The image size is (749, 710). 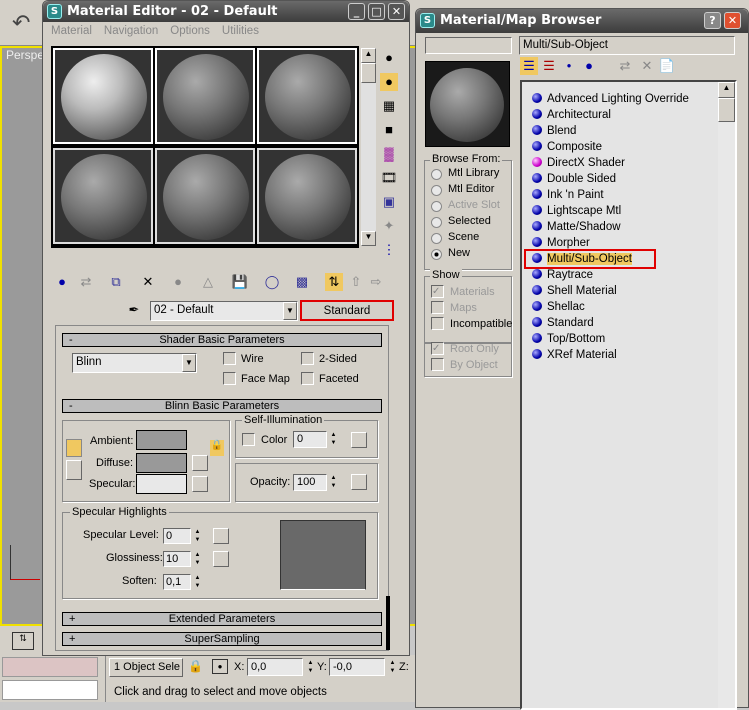 What do you see at coordinates (161, 440) in the screenshot?
I see `ambient-color-swatch` at bounding box center [161, 440].